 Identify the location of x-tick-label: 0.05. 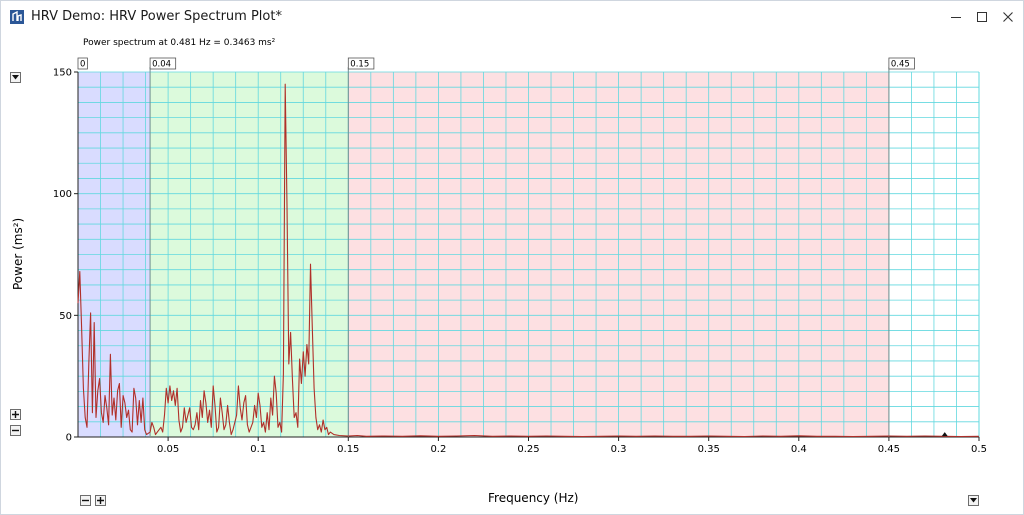
(168, 449).